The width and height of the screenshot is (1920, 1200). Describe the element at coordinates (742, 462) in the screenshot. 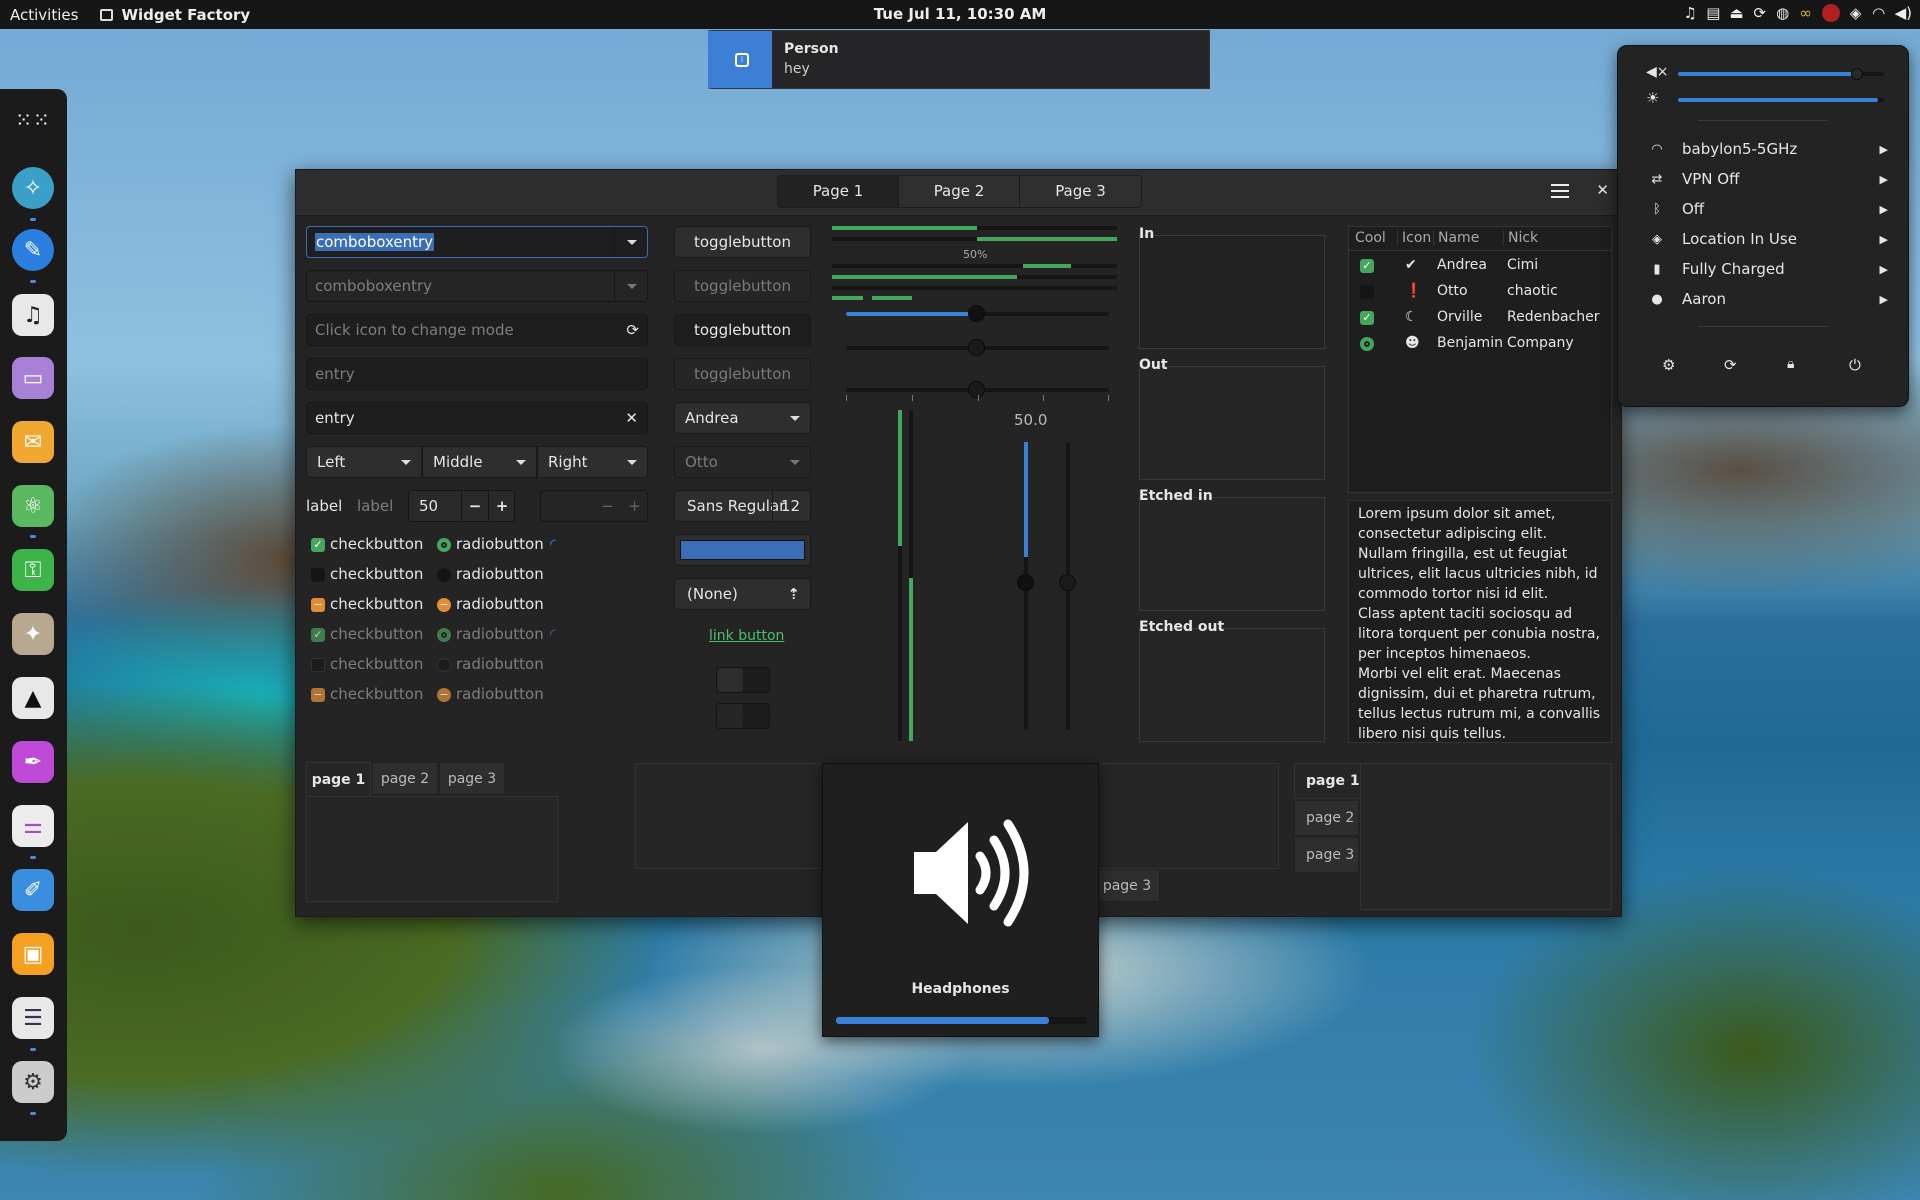

I see `combo-otto-disabled: Otto` at that location.